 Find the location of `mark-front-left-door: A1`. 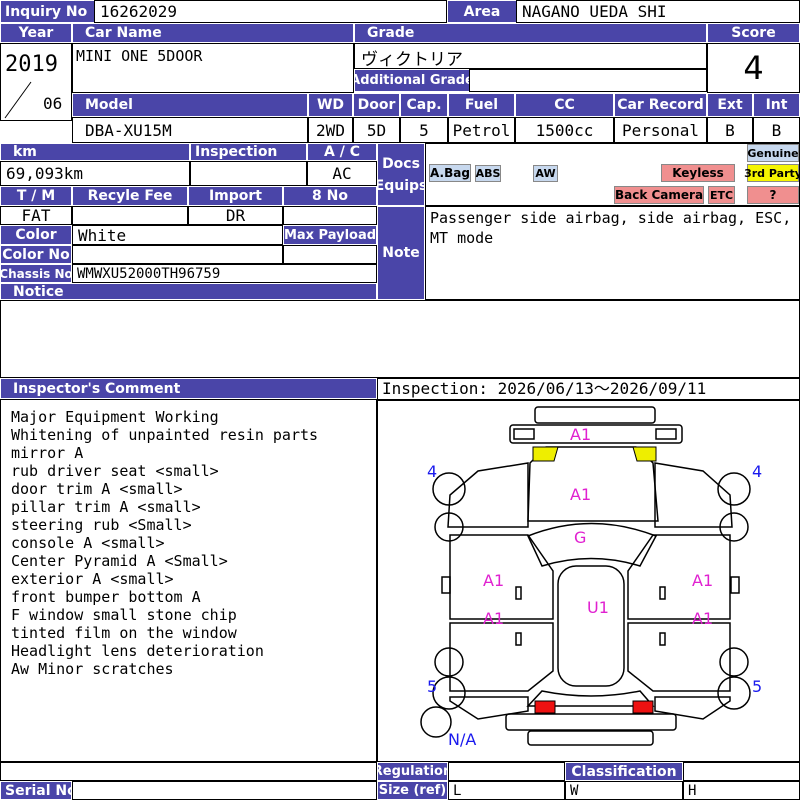

mark-front-left-door: A1 is located at coordinates (494, 580).